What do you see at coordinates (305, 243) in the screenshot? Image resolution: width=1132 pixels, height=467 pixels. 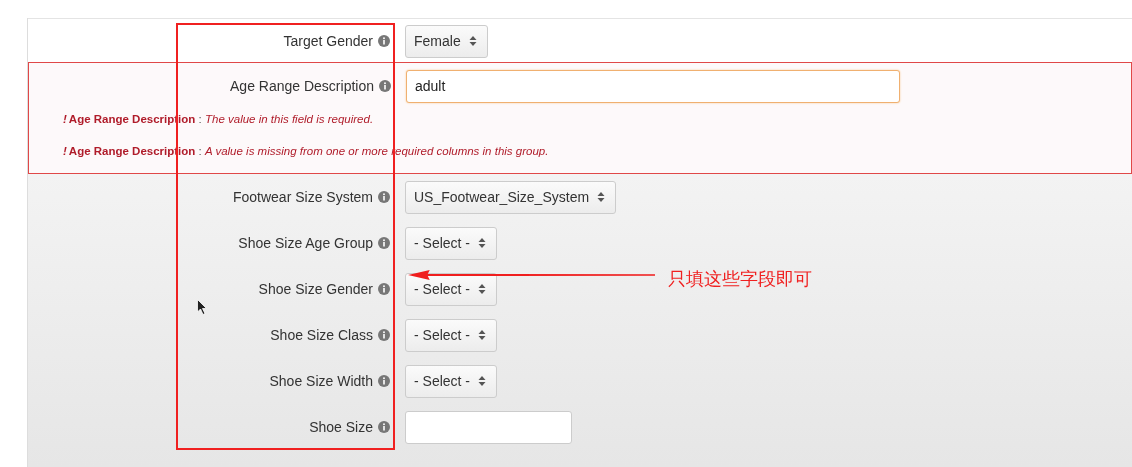 I see `field-label: Shoe Size Age Group` at bounding box center [305, 243].